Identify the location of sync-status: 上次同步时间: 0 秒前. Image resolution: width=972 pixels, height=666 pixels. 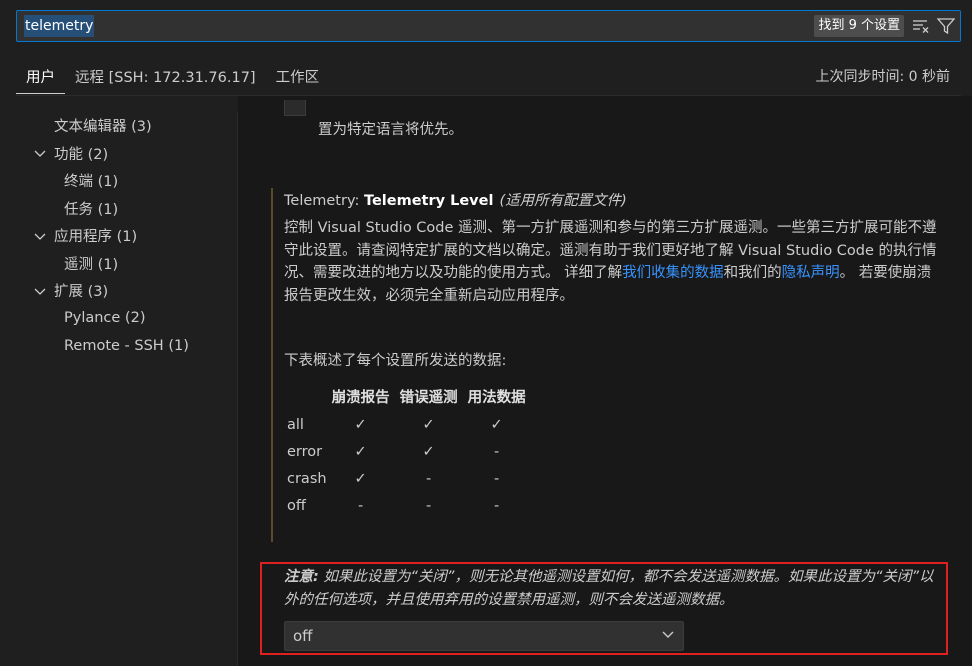
(882, 77).